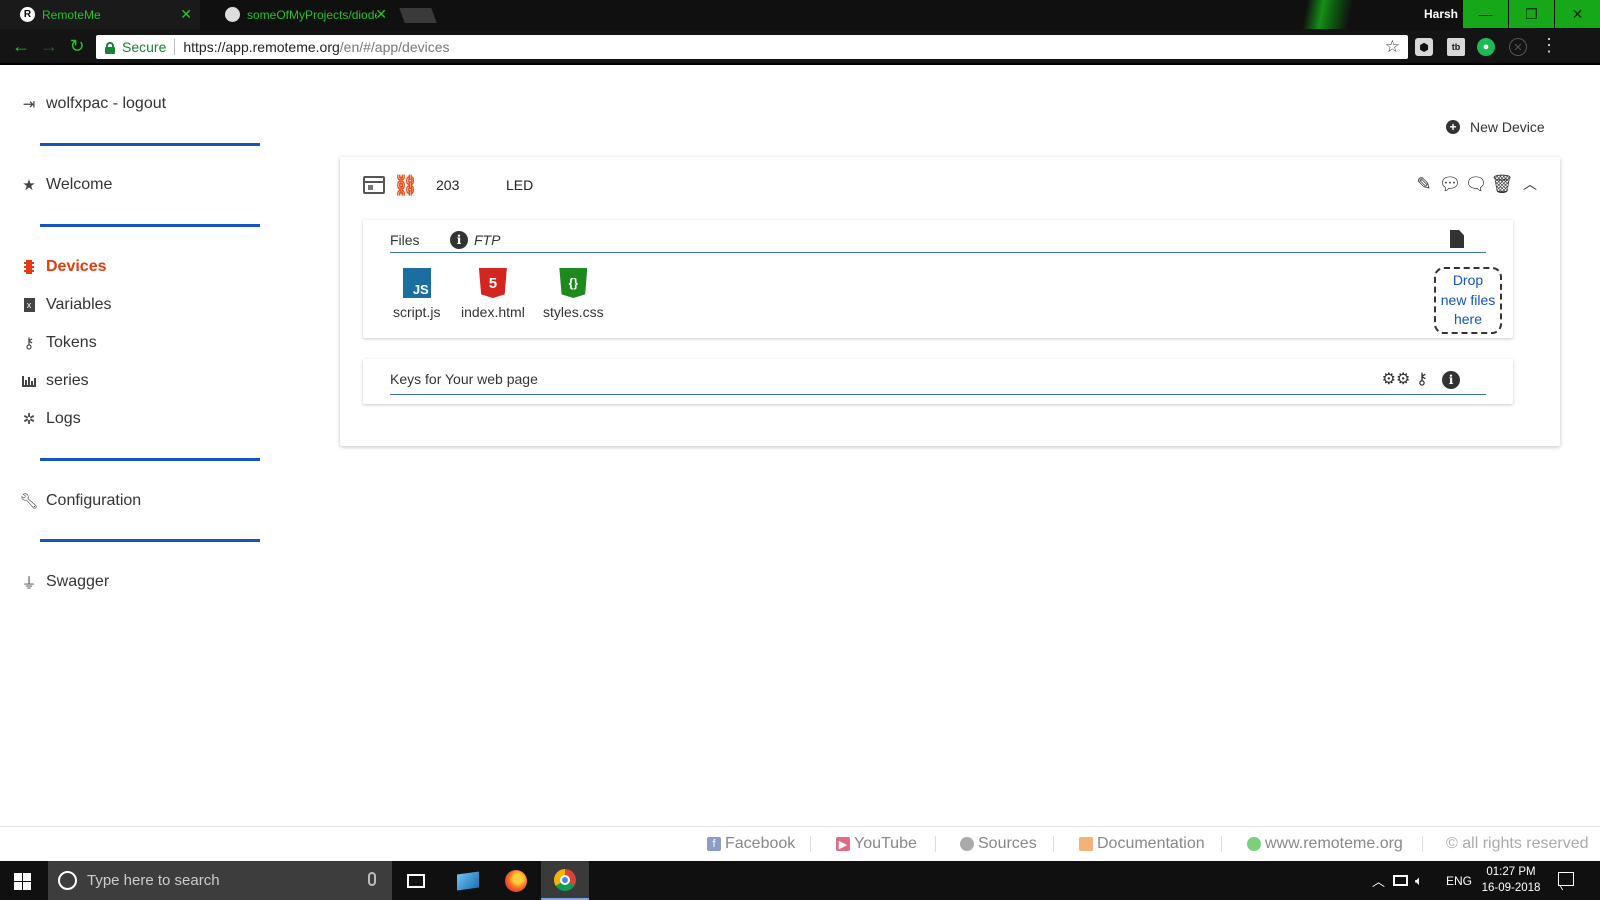 The width and height of the screenshot is (1600, 900). I want to click on volume-icon: 🔈︎, so click(1419, 880).